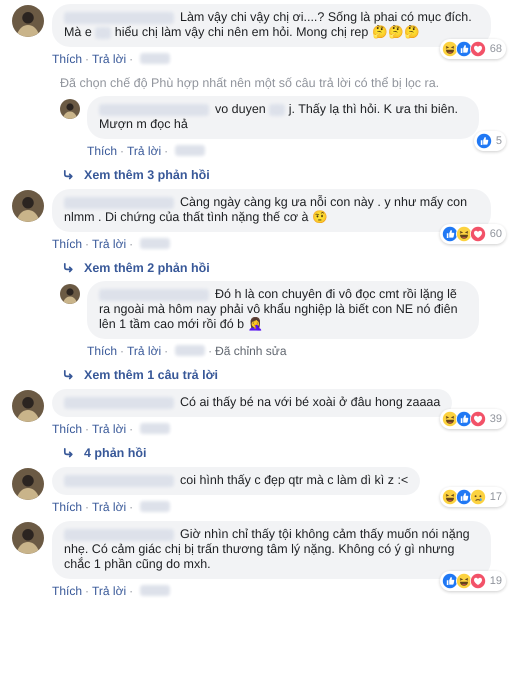 Image resolution: width=512 pixels, height=682 pixels. What do you see at coordinates (279, 117) in the screenshot?
I see `comment-text: vo duyen j. Thấy lạ thì hỏi. K ưa thi biên. Mượn m đọc hả` at bounding box center [279, 117].